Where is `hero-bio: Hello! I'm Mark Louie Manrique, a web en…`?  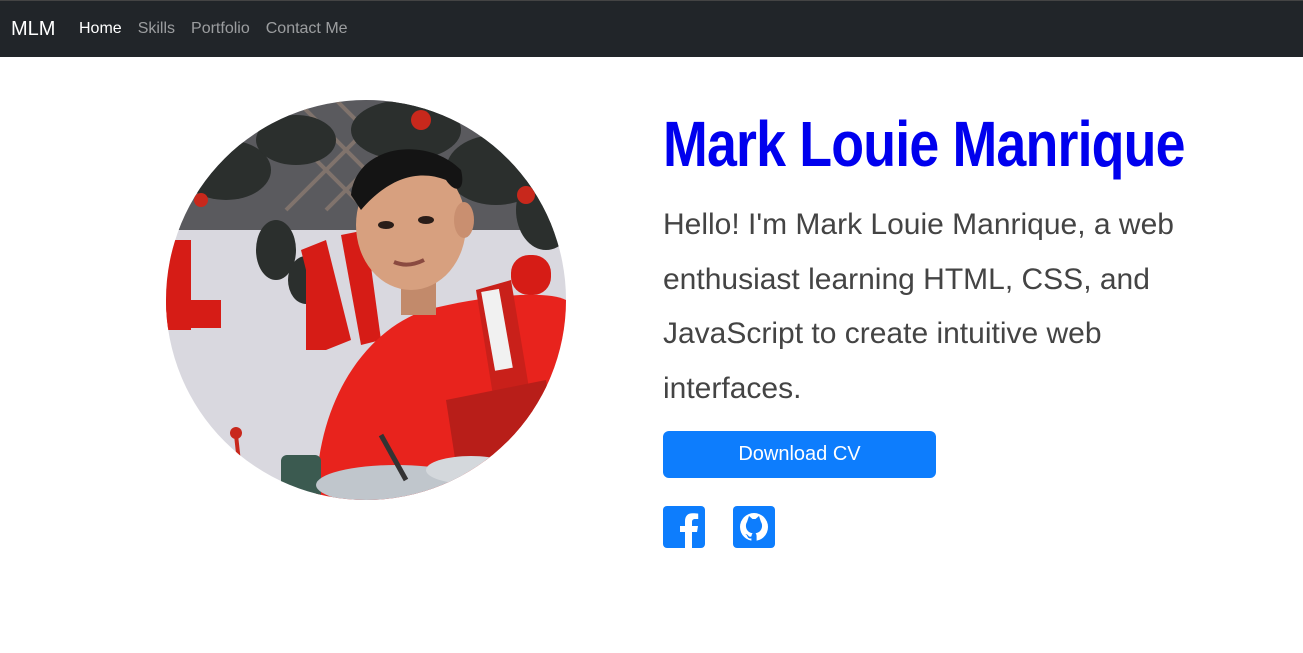 hero-bio: Hello! I'm Mark Louie Manrique, a web en… is located at coordinates (918, 306).